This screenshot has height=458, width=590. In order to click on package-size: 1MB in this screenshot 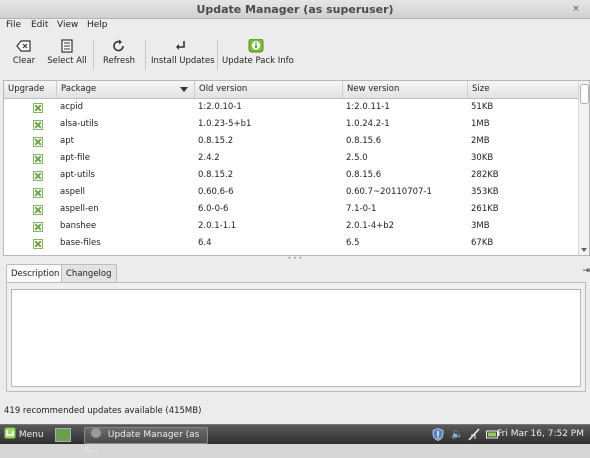, I will do `click(480, 124)`.